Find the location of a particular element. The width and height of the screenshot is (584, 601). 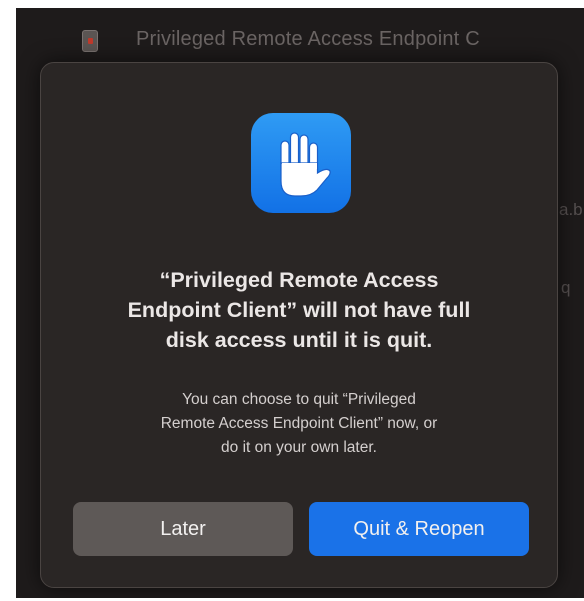

headline-line: “Privileged Remote Access is located at coordinates (299, 280).